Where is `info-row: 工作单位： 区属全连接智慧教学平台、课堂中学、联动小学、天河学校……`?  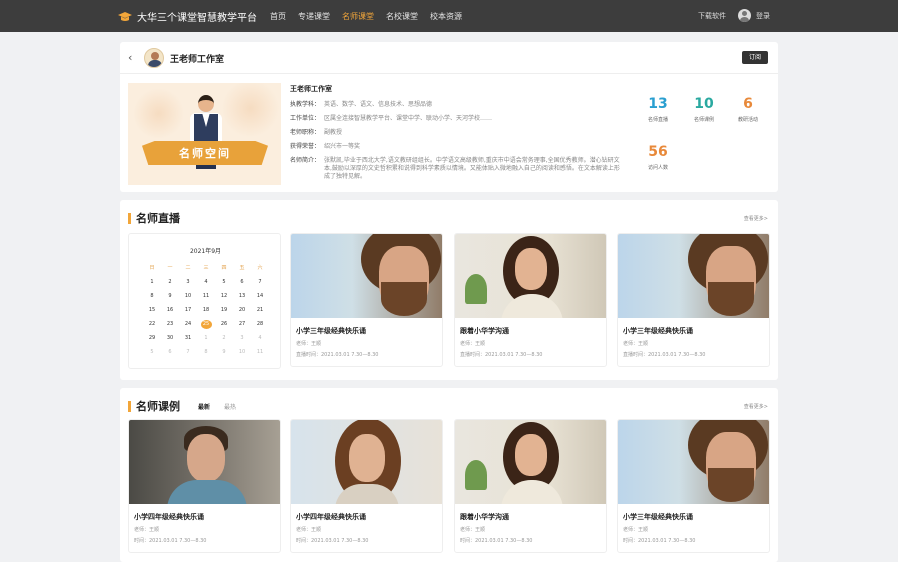
info-row: 工作单位： 区属全连接智慧教学平台、课堂中学、联动小学、天河学校…… is located at coordinates (455, 119).